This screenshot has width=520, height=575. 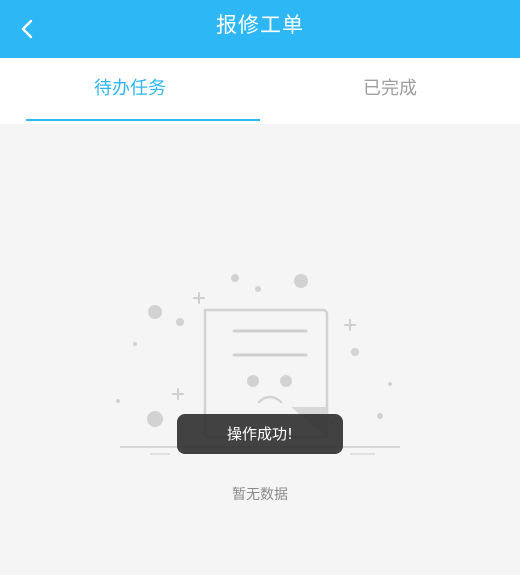 What do you see at coordinates (130, 89) in the screenshot?
I see `tab-pending: 待办任务` at bounding box center [130, 89].